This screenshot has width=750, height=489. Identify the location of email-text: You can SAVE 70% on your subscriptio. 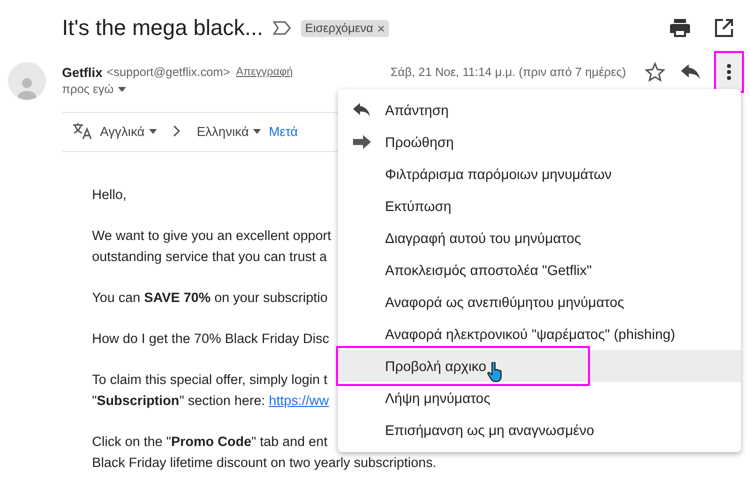
(210, 298).